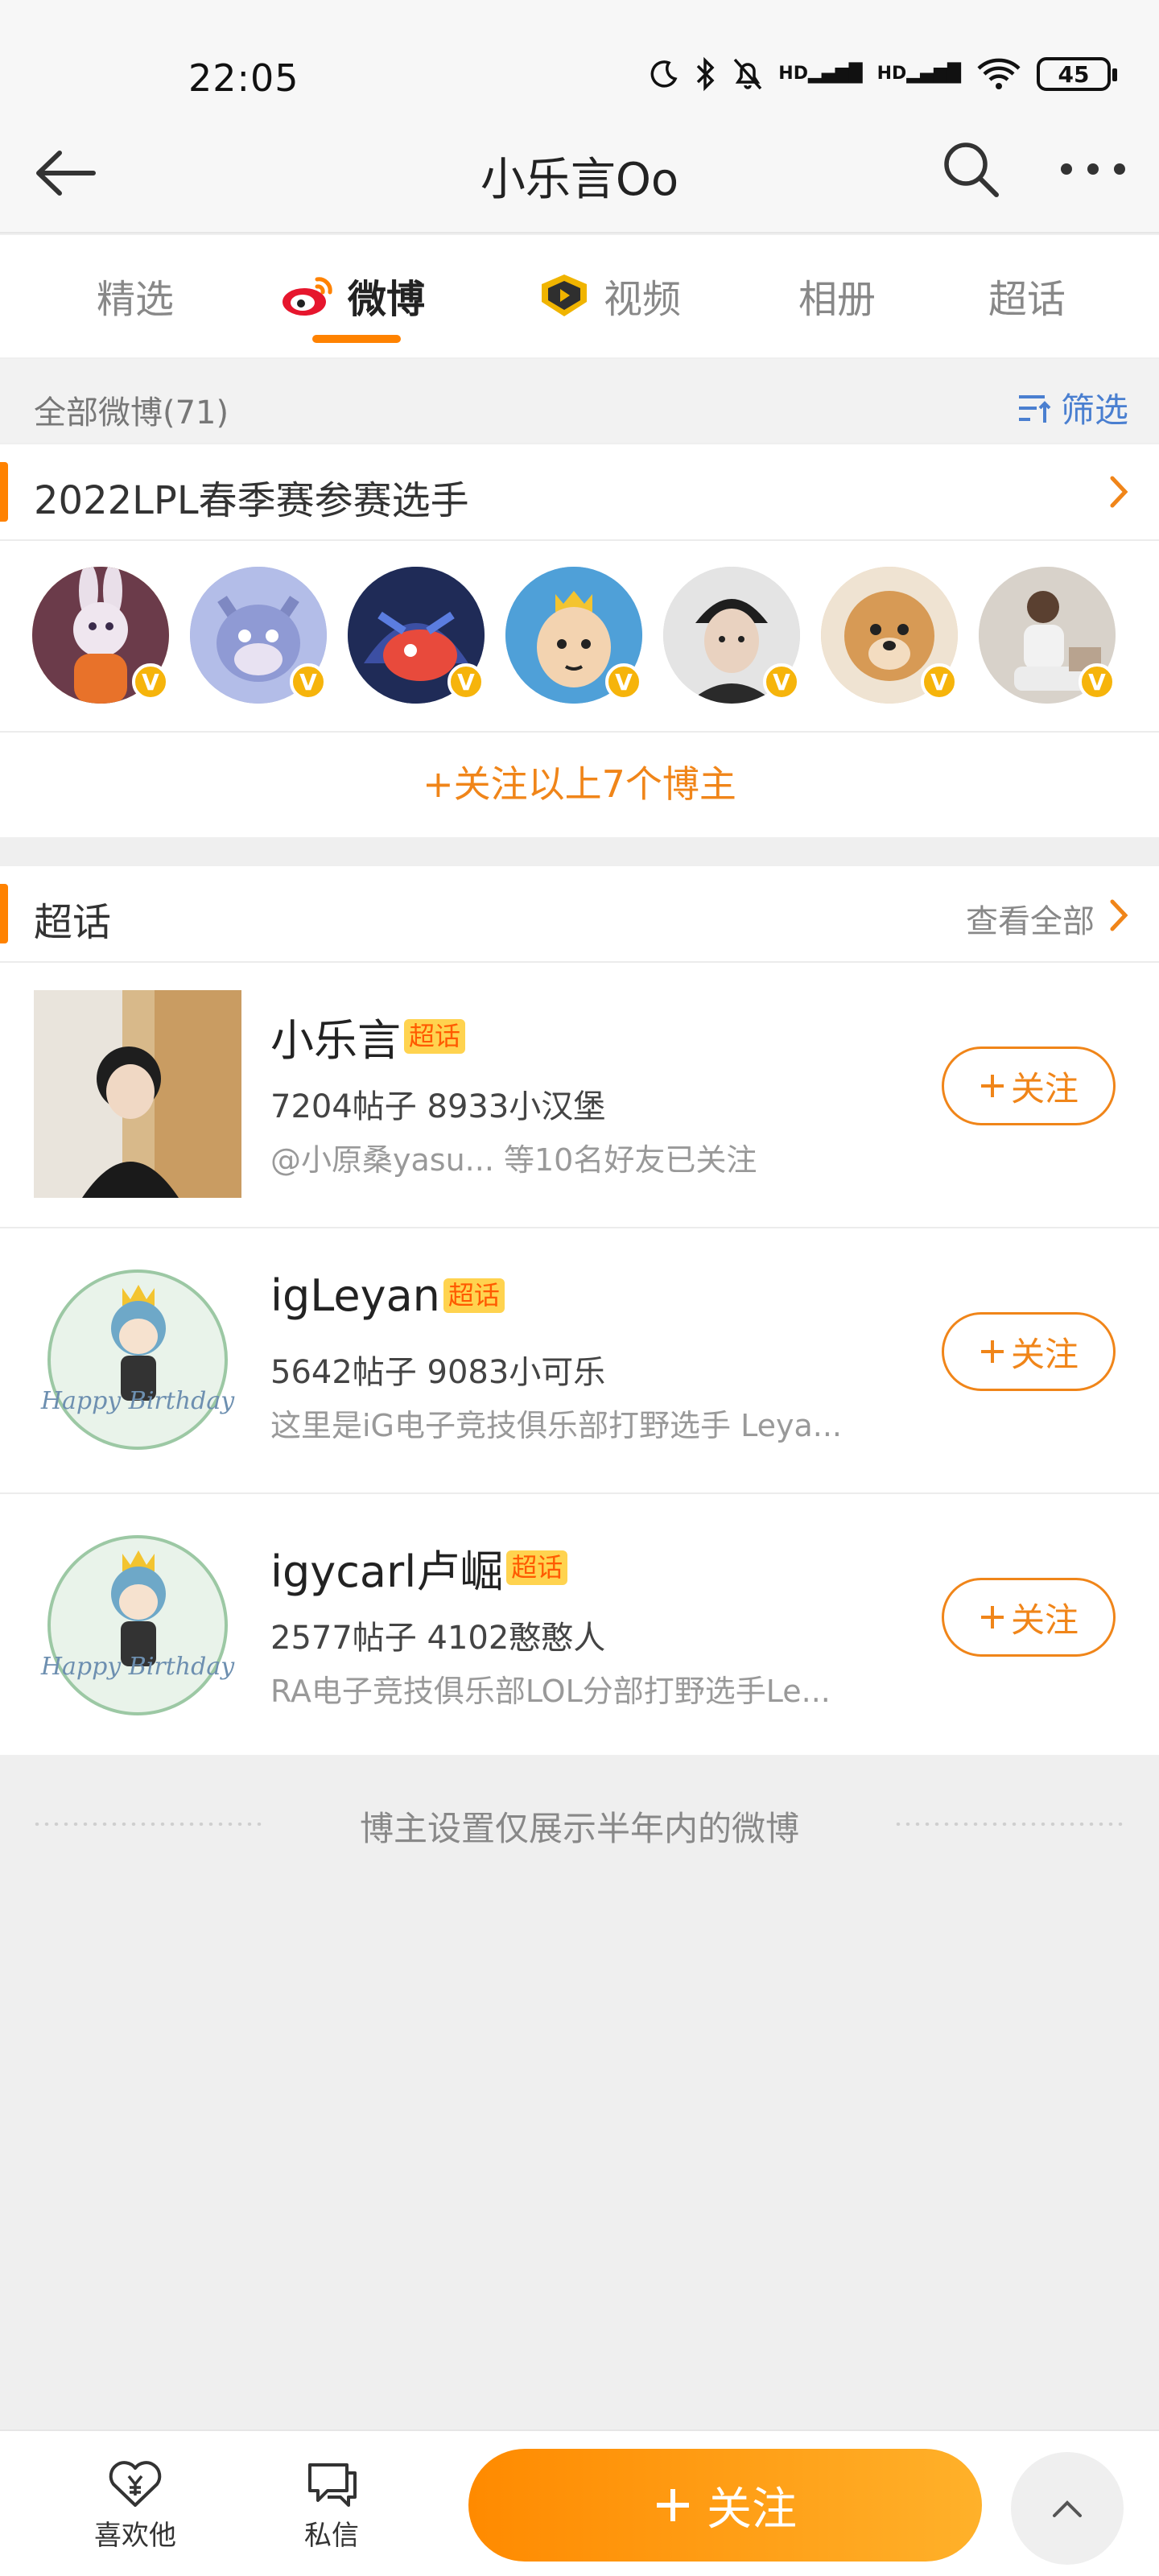 This screenshot has width=1159, height=2576. I want to click on chevron-up-icon, so click(1067, 2508).